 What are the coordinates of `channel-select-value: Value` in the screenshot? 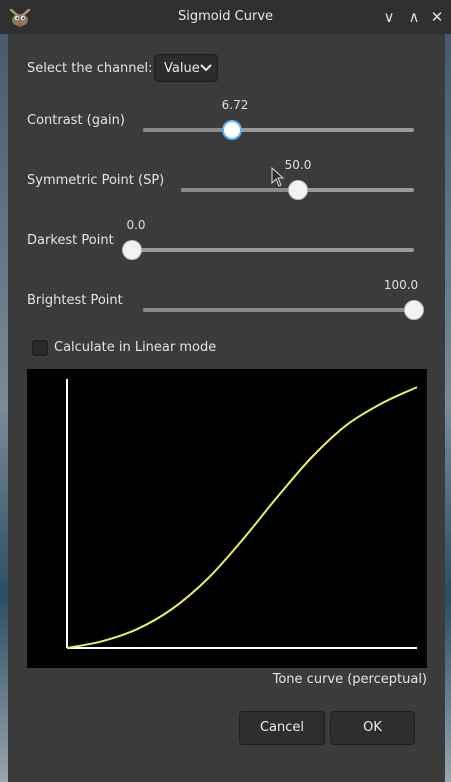 It's located at (182, 68).